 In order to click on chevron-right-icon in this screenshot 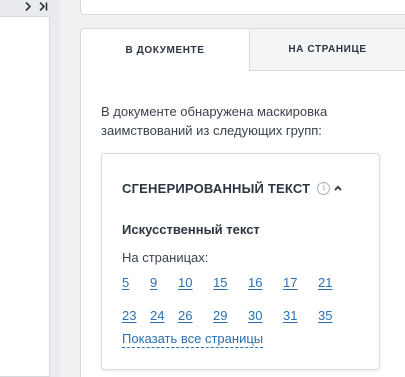, I will do `click(28, 6)`.